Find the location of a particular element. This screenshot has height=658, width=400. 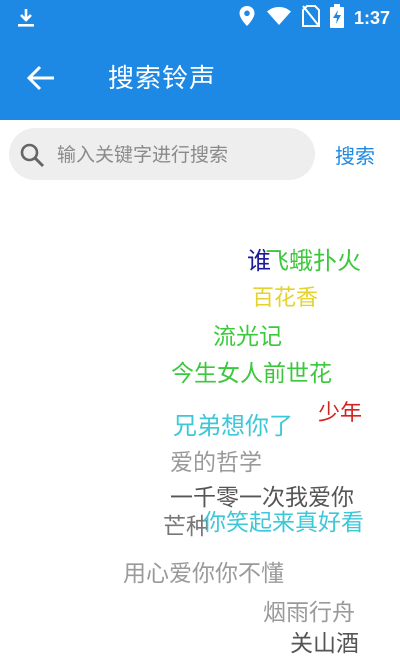

wifi-icon is located at coordinates (279, 18).